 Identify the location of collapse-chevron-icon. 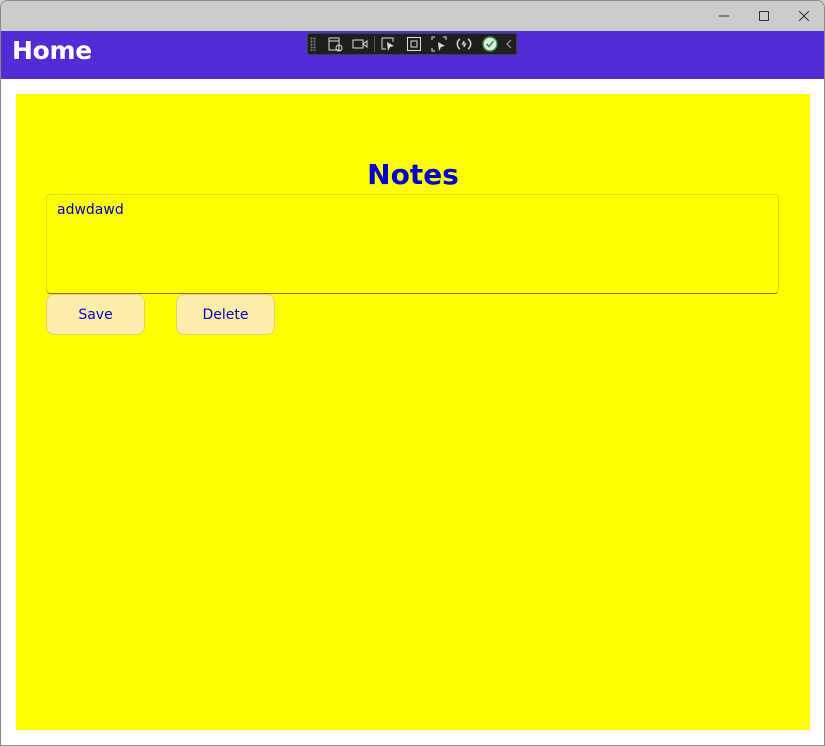
(509, 44).